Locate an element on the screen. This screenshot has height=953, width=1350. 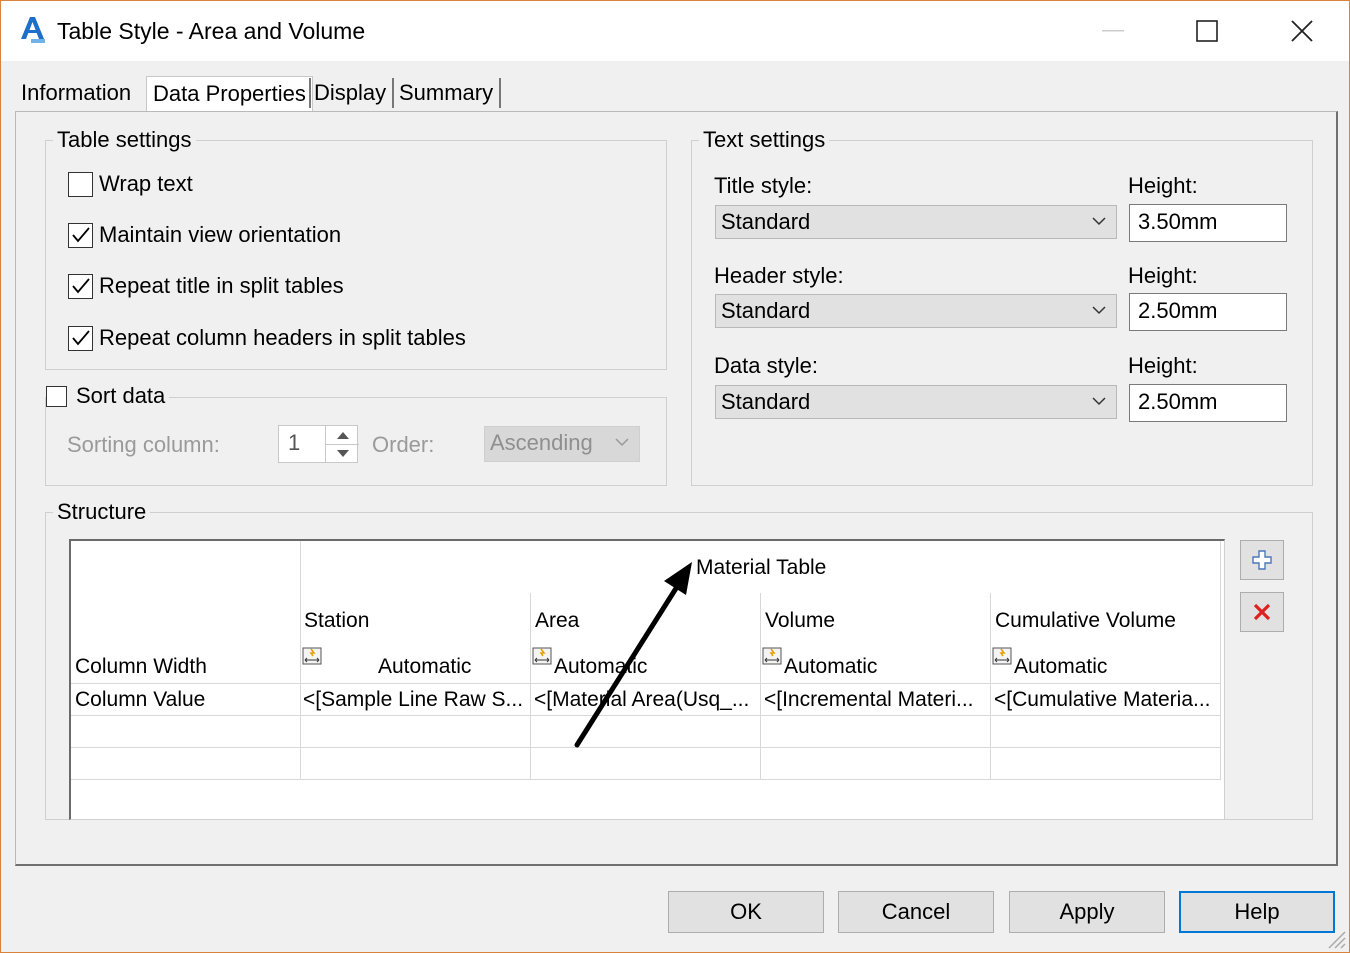
window-title: Table Style - Area and Volume is located at coordinates (211, 31).